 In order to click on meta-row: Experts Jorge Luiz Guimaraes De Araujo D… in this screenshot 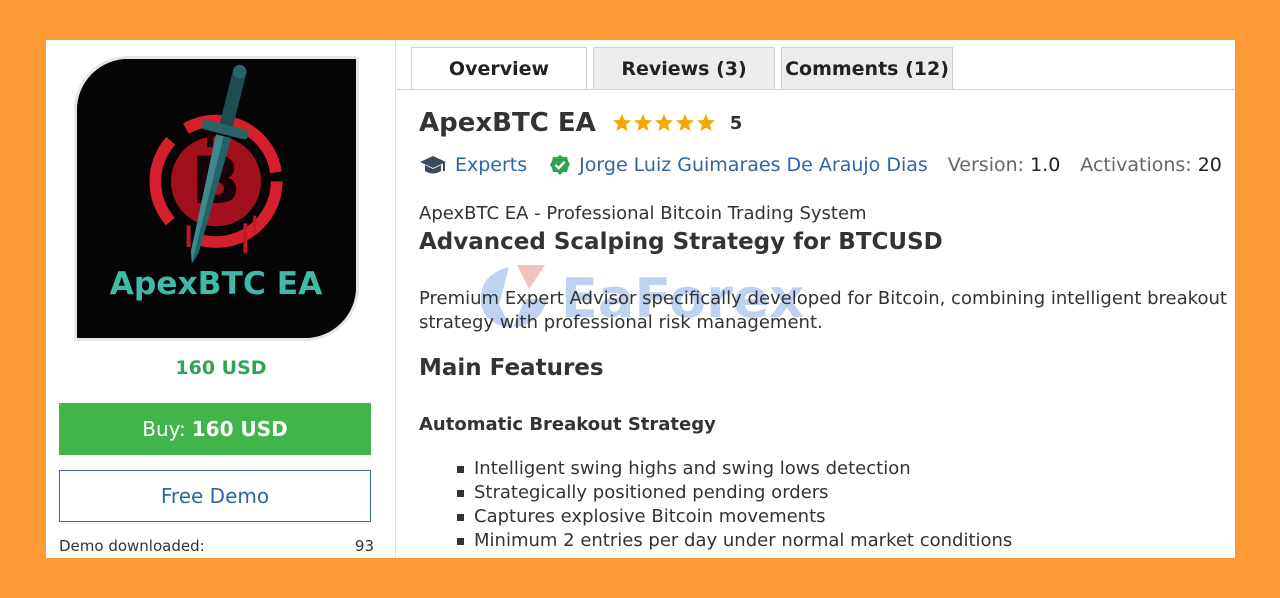, I will do `click(820, 165)`.